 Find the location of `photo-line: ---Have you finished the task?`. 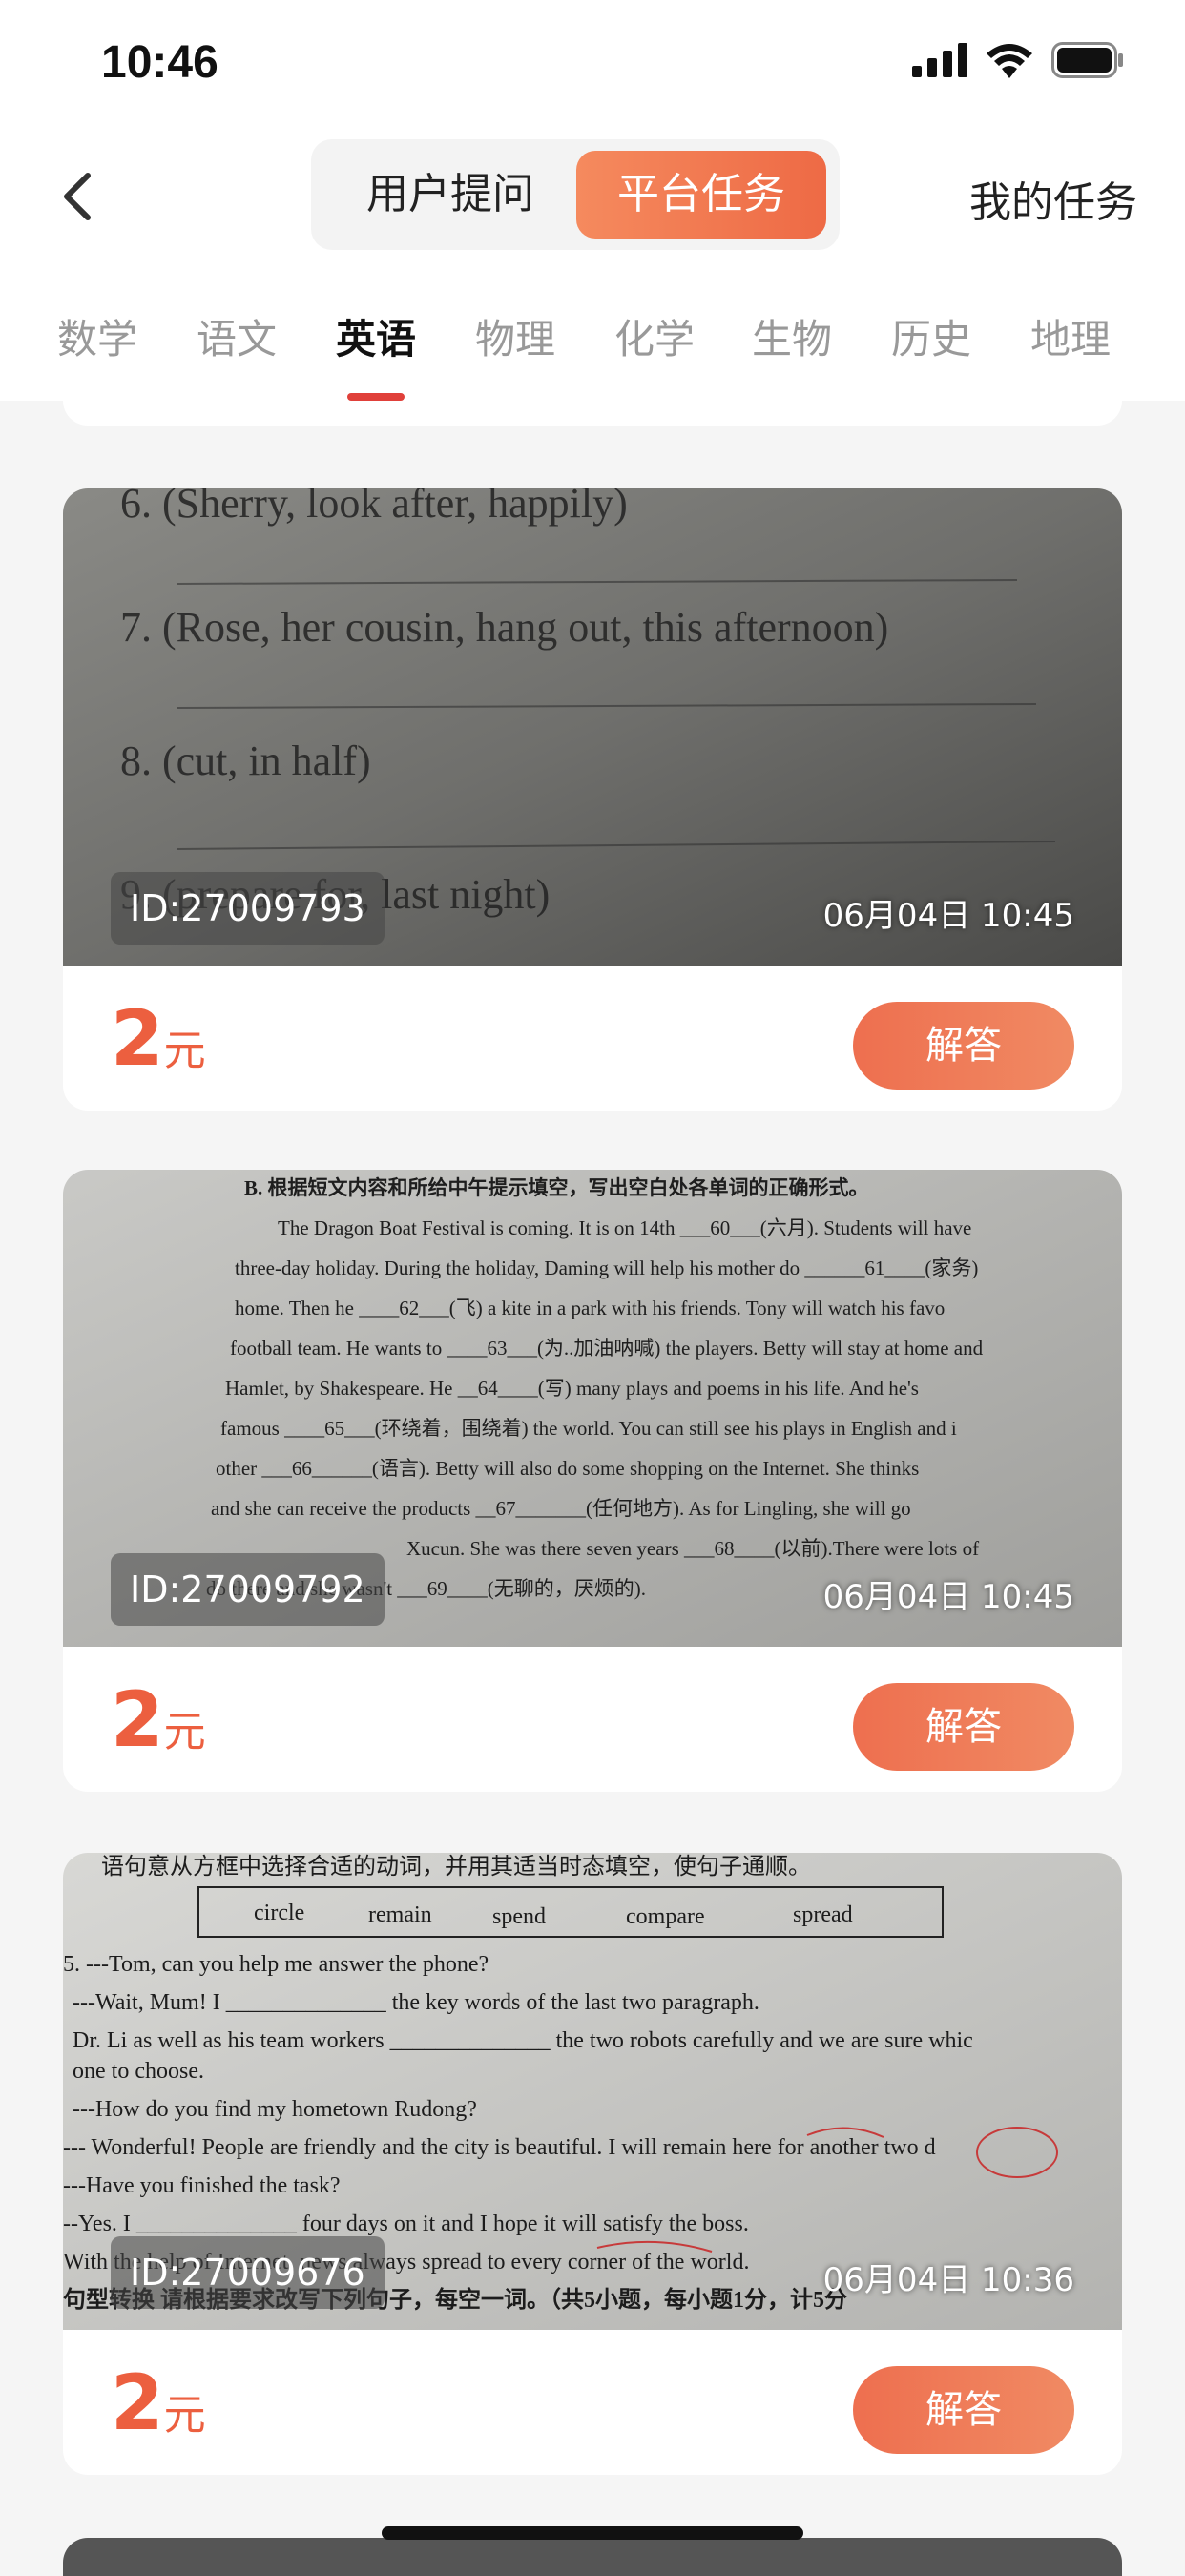

photo-line: ---Have you finished the task? is located at coordinates (202, 2185).